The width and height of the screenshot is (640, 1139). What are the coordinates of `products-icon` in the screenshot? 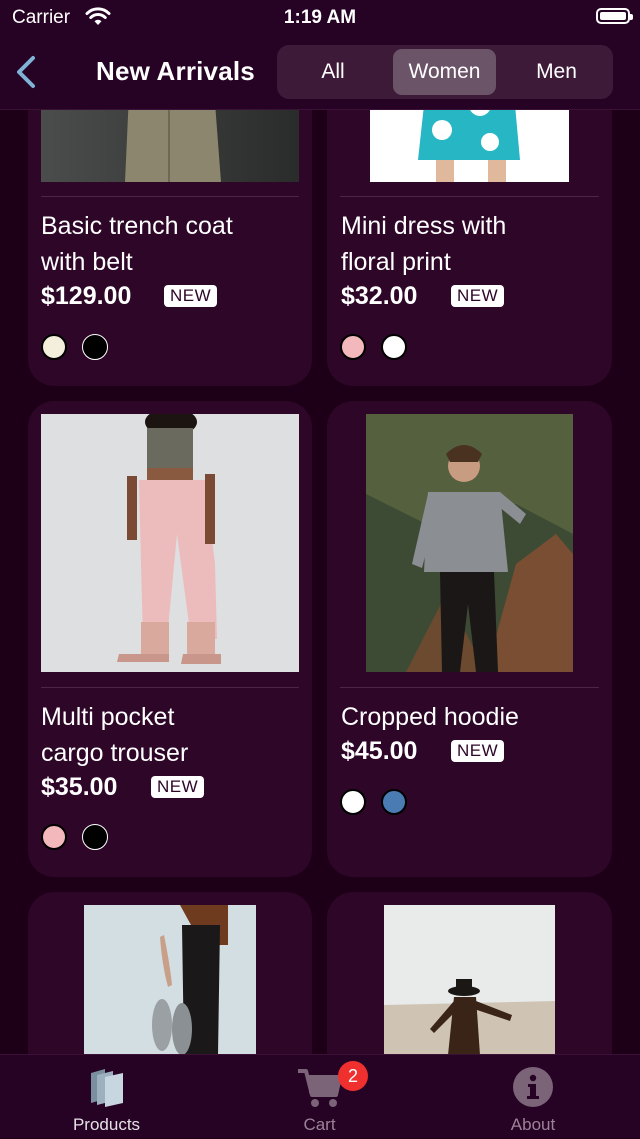 It's located at (106, 1088).